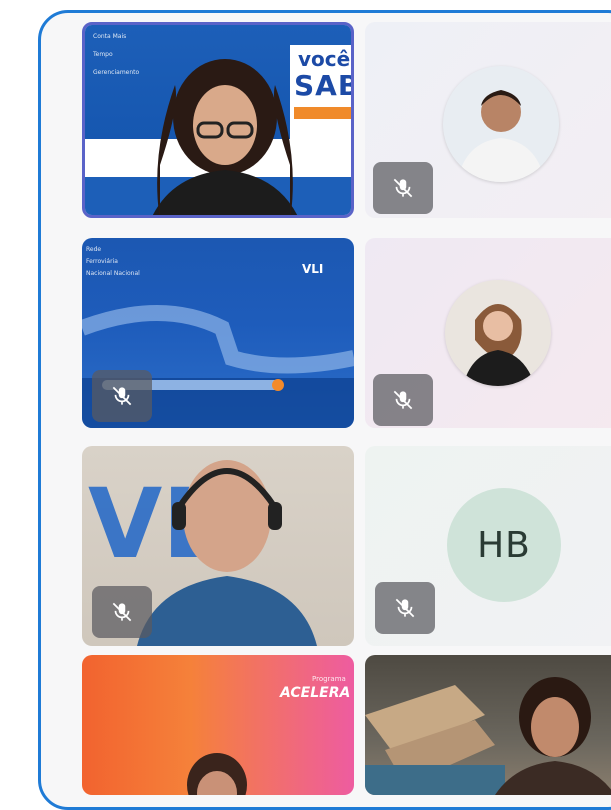 The width and height of the screenshot is (611, 810). I want to click on promo-label: Programa, so click(329, 679).